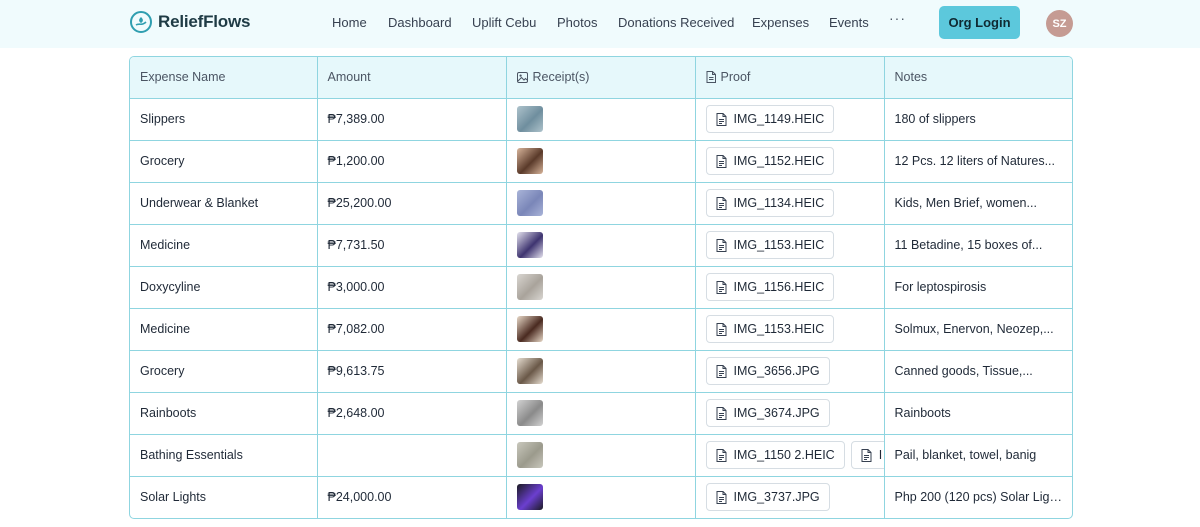 The image size is (1200, 527). I want to click on amount-cell: ₱24,000.00, so click(412, 497).